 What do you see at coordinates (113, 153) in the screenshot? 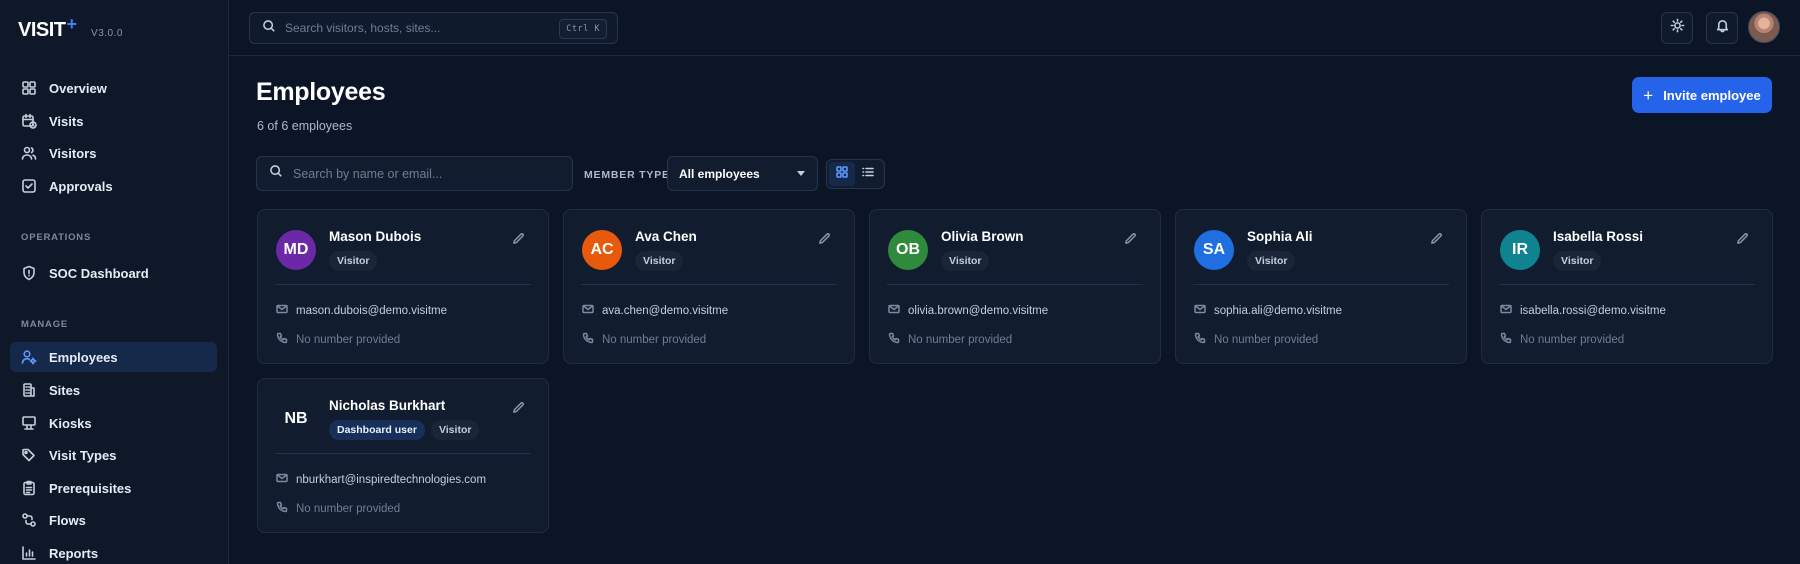
I see `sidebar-item-visitors: Visitors` at bounding box center [113, 153].